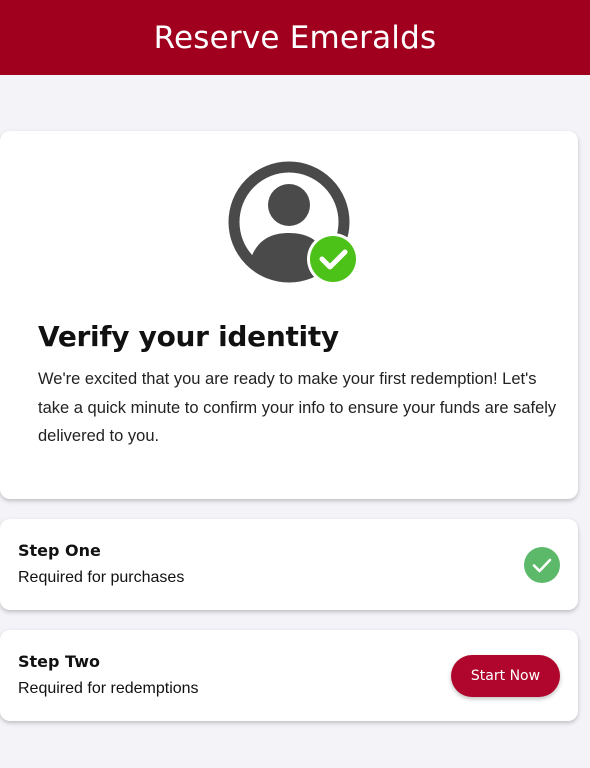 This screenshot has height=768, width=590. What do you see at coordinates (542, 565) in the screenshot?
I see `check-circle-icon` at bounding box center [542, 565].